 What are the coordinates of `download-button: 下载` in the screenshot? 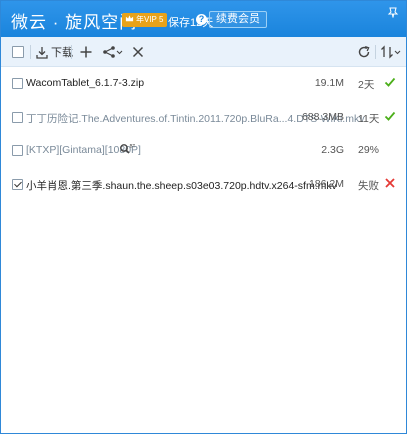 It's located at (54, 52).